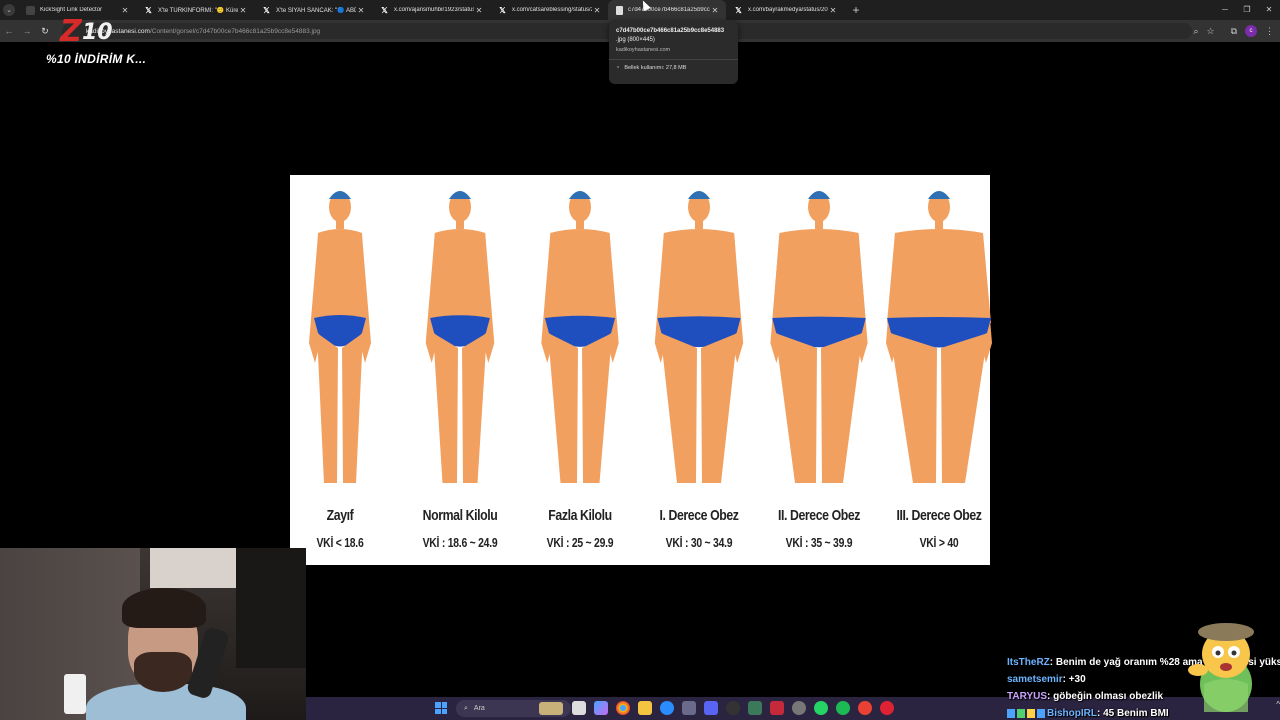  What do you see at coordinates (1035, 679) in the screenshot?
I see `chat-username: sametsemir` at bounding box center [1035, 679].